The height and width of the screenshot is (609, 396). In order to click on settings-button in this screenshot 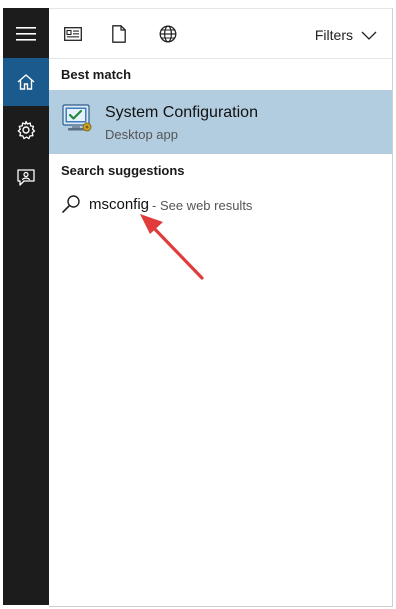, I will do `click(26, 130)`.